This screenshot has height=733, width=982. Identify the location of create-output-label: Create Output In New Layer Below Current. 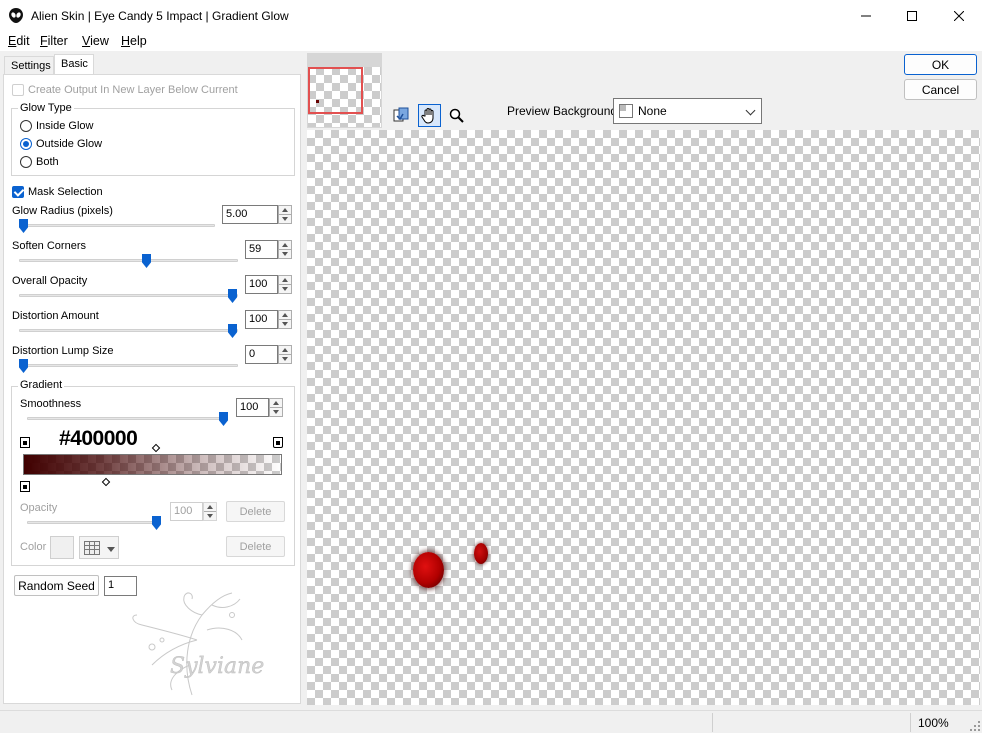
(133, 90).